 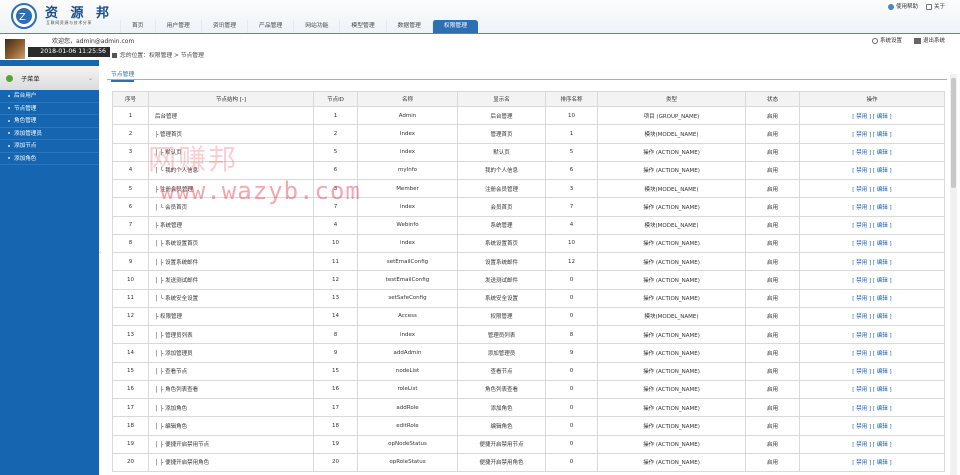 What do you see at coordinates (223, 26) in the screenshot?
I see `nav-item: 资讯管理` at bounding box center [223, 26].